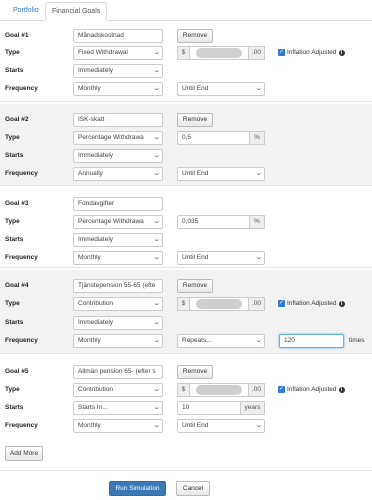 The height and width of the screenshot is (500, 372). I want to click on frequency-value: Monthly, so click(89, 340).